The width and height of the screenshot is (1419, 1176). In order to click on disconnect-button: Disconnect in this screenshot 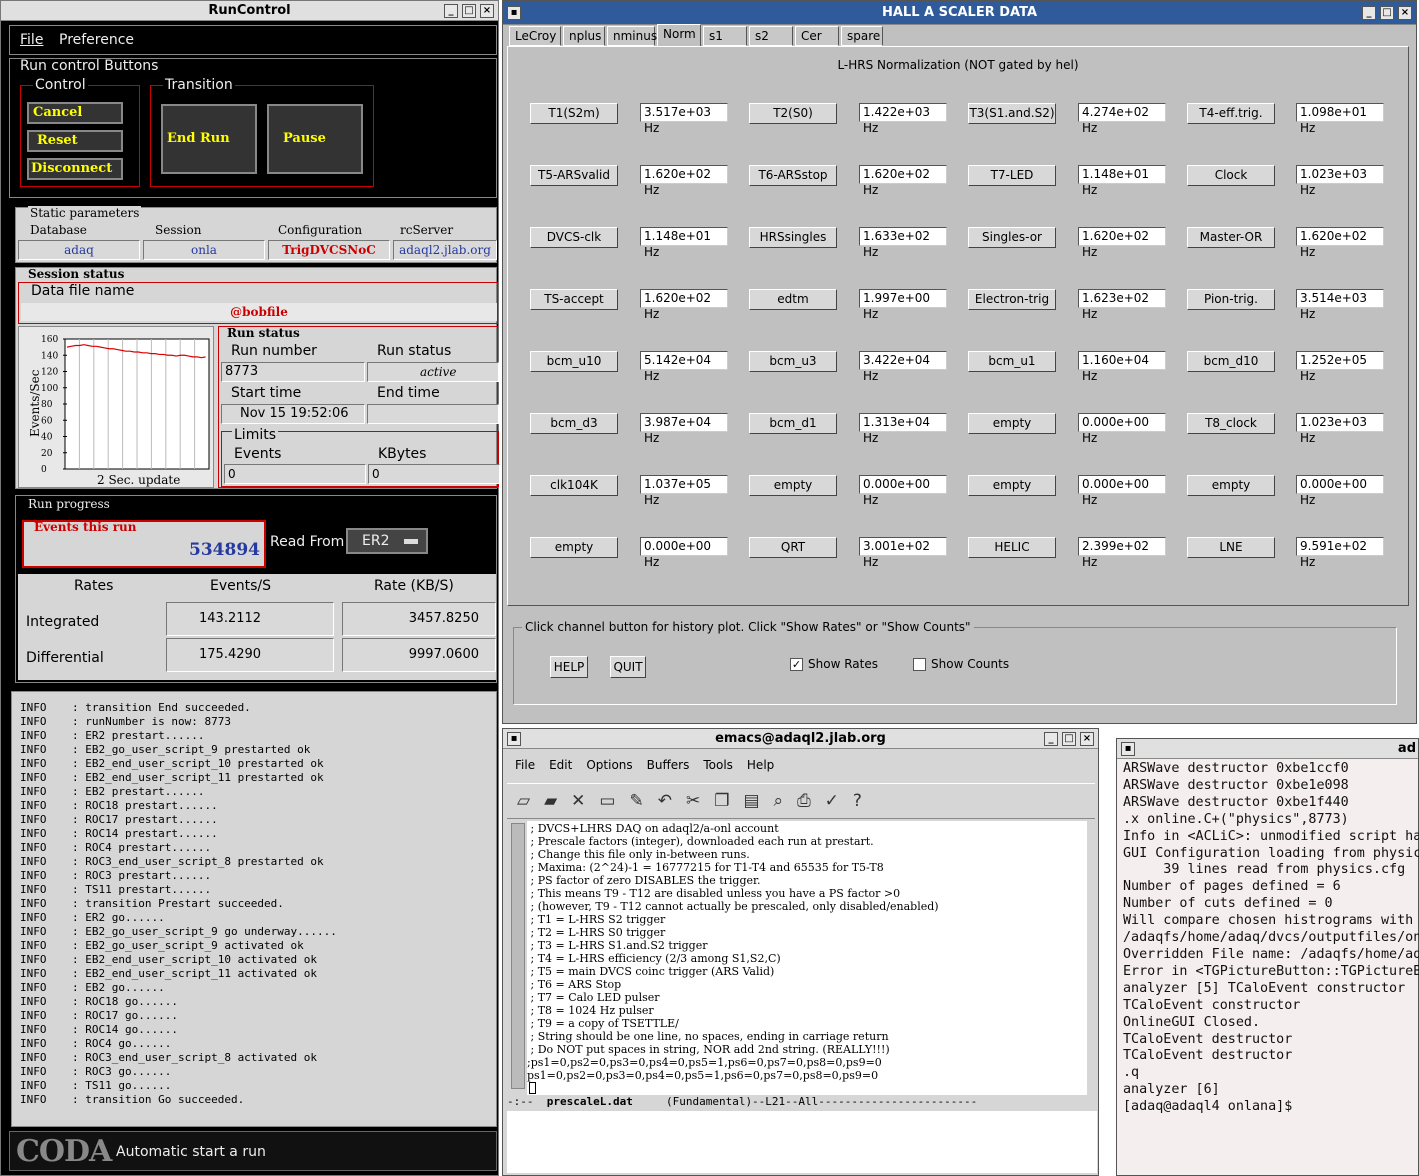, I will do `click(75, 169)`.